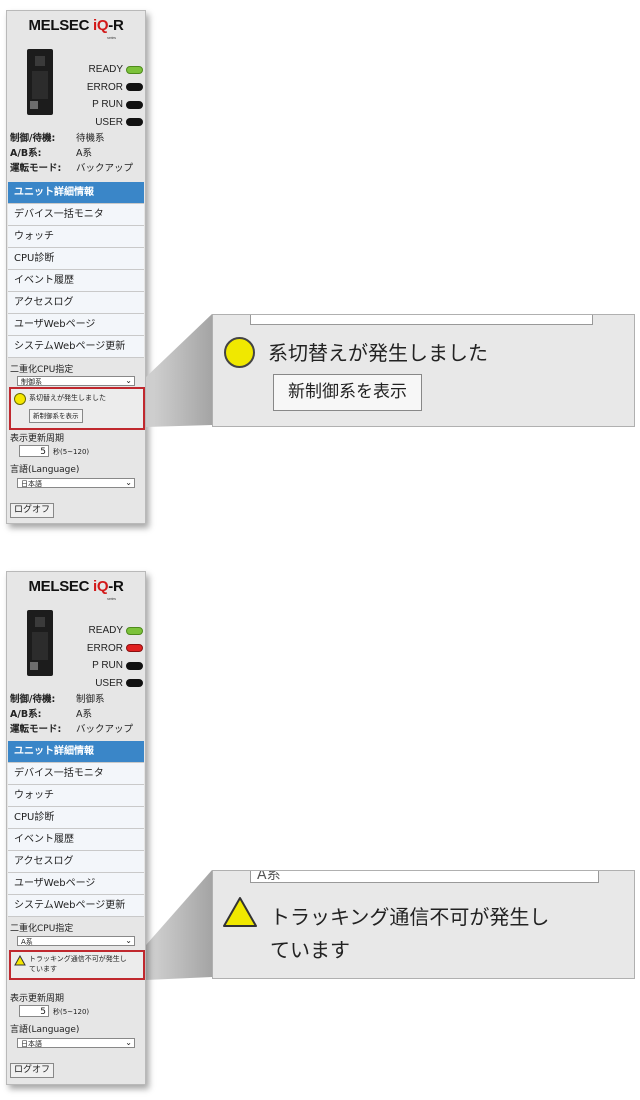  Describe the element at coordinates (76, 1043) in the screenshot. I see `language-select: 日本語 ⌄` at that location.